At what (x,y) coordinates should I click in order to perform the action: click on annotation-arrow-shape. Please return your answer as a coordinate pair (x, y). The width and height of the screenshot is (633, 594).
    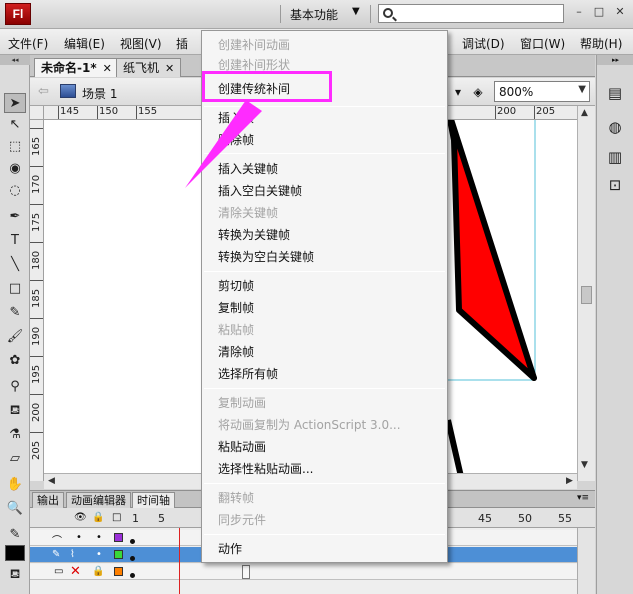
    Looking at the image, I should click on (223, 144).